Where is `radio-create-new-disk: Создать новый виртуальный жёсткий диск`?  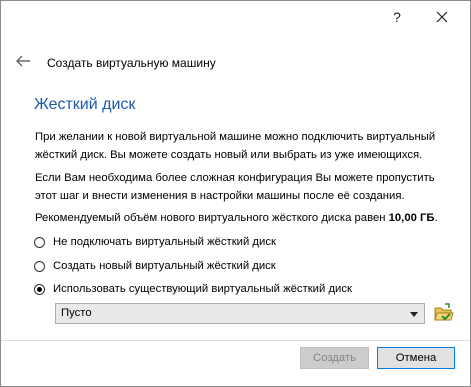 radio-create-new-disk: Создать новый виртуальный жёсткий диск is located at coordinates (155, 266).